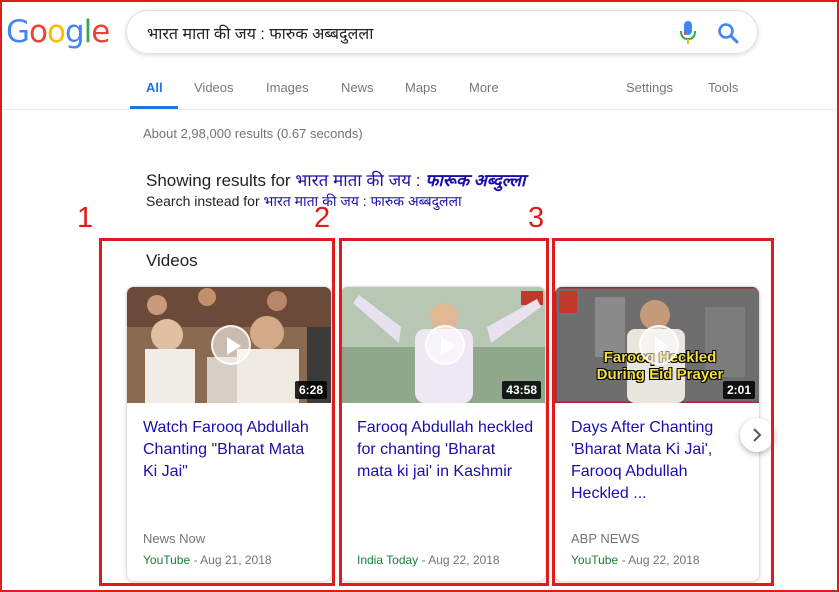 This screenshot has width=839, height=592. What do you see at coordinates (154, 87) in the screenshot?
I see `tab-all: All` at bounding box center [154, 87].